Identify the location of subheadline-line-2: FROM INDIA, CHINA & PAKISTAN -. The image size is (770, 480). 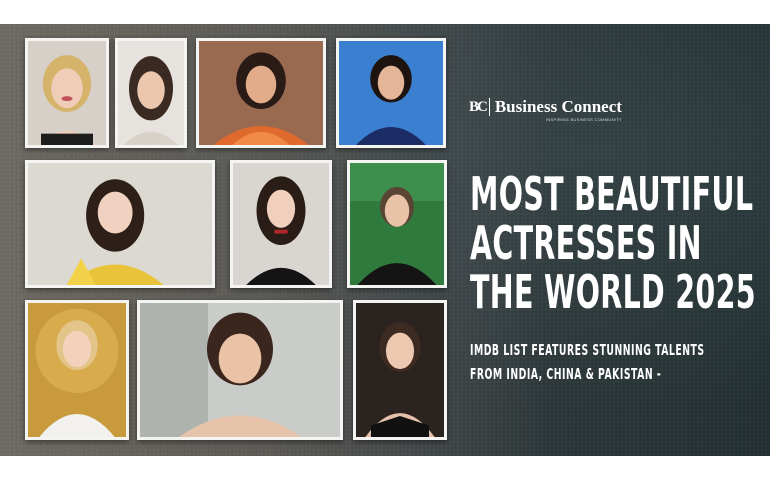
(566, 374).